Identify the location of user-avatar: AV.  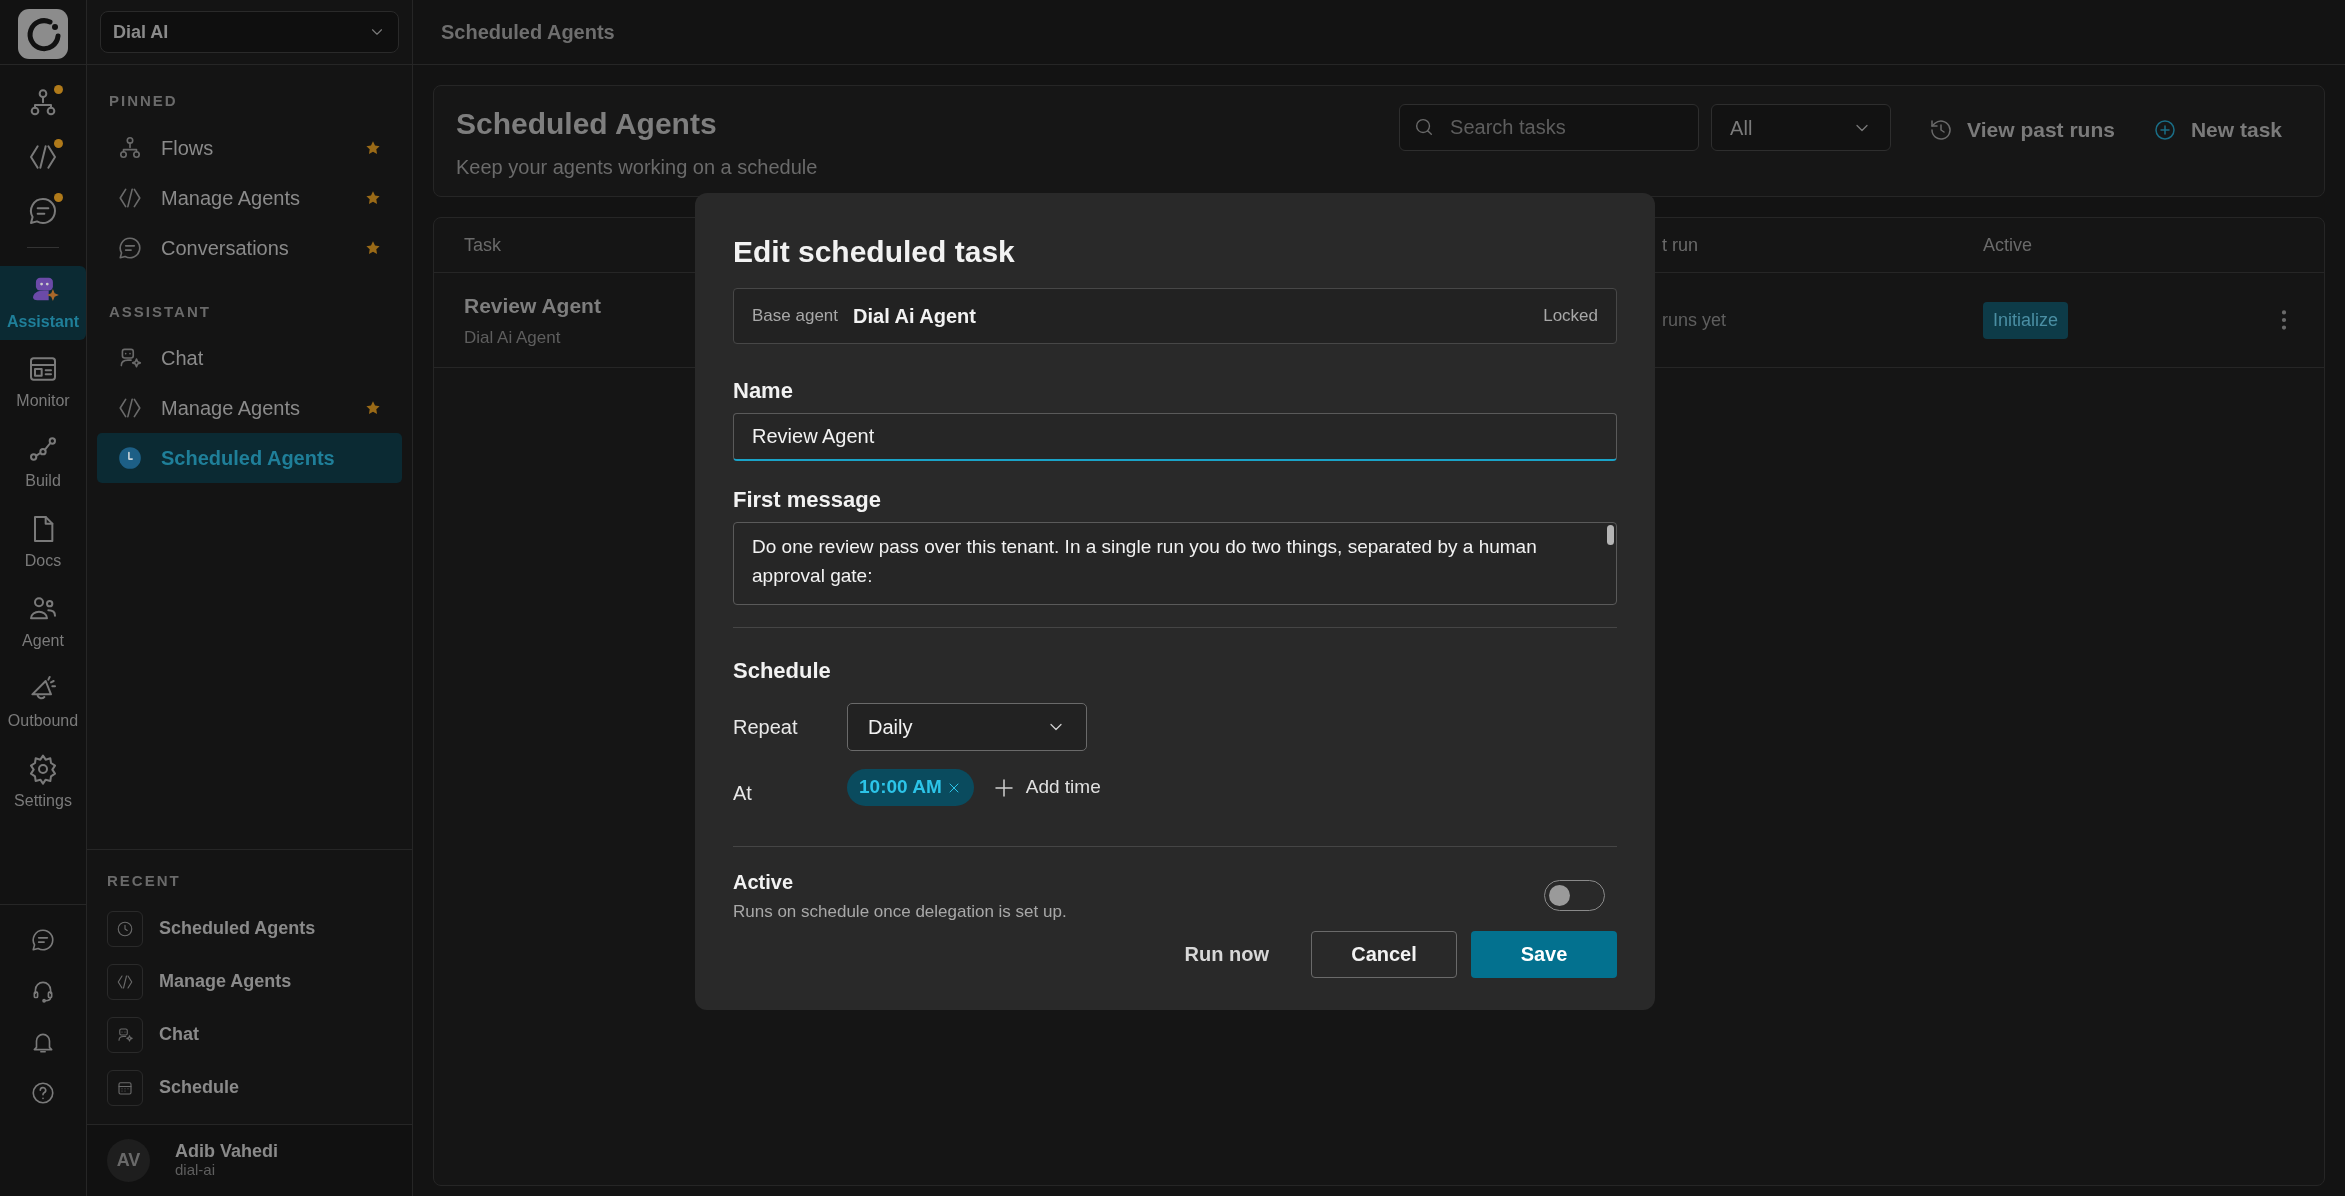
(128, 1160).